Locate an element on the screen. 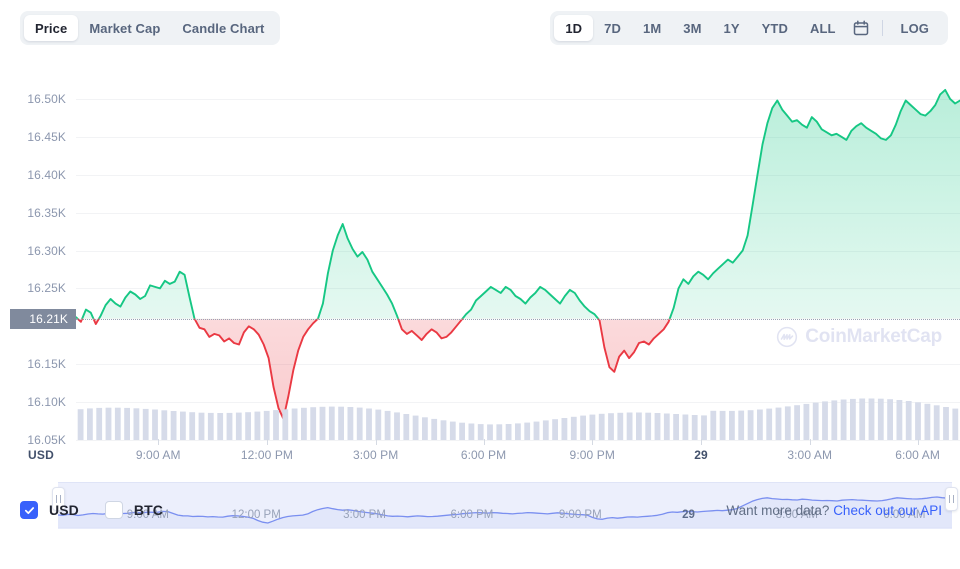 Image resolution: width=960 pixels, height=569 pixels. x-axis-tick-label: 3:00 AM is located at coordinates (810, 455).